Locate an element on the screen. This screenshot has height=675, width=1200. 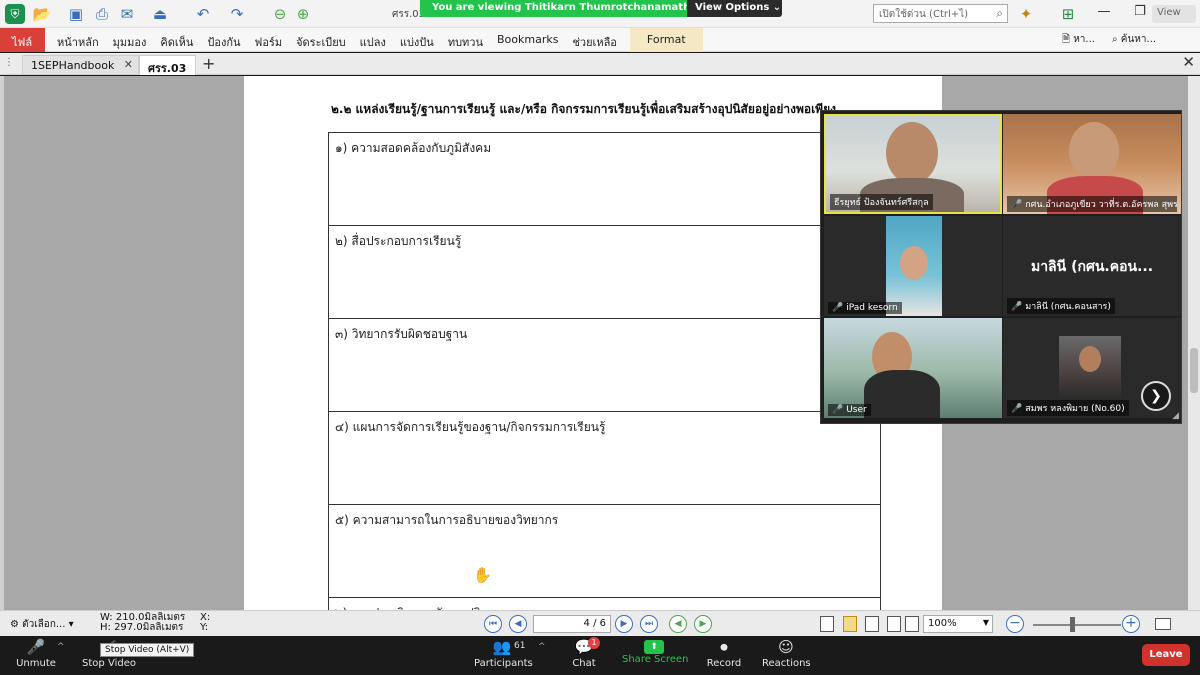
menu-view: มุมมอง is located at coordinates (130, 40).